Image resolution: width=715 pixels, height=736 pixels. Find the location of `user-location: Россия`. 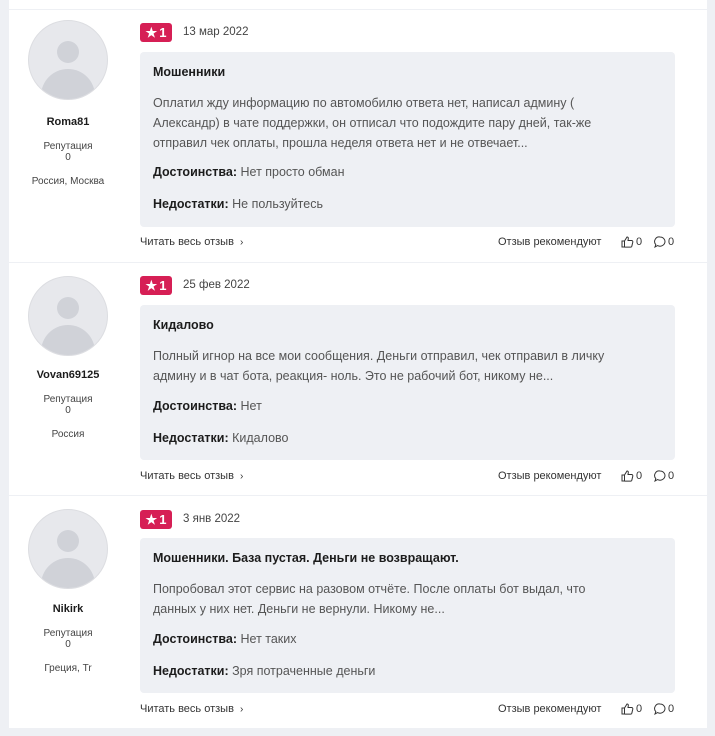

user-location: Россия is located at coordinates (68, 434).